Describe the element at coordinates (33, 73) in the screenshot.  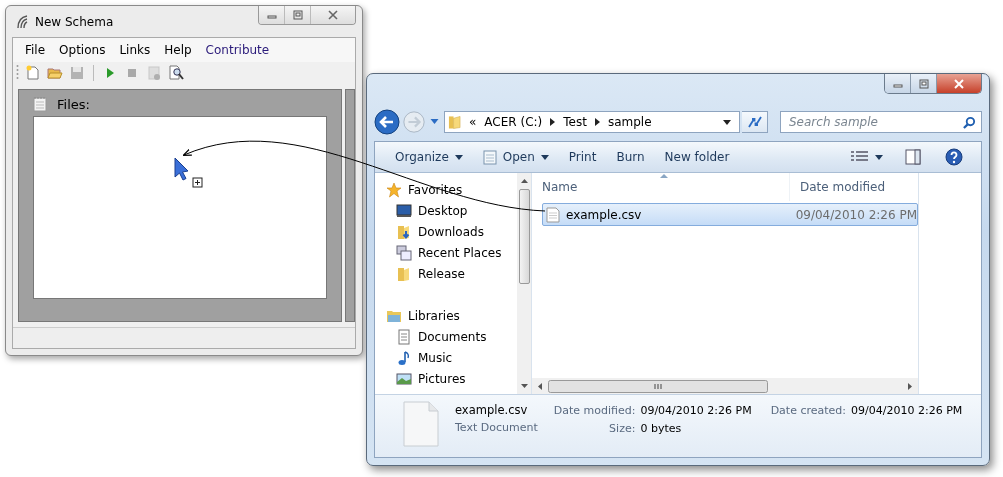
I see `new-file-icon` at that location.